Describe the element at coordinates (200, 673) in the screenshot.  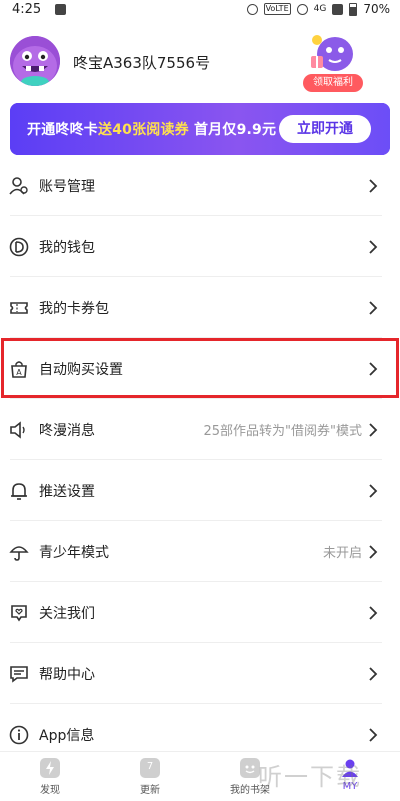
I see `menu-item-help: 帮助中心` at that location.